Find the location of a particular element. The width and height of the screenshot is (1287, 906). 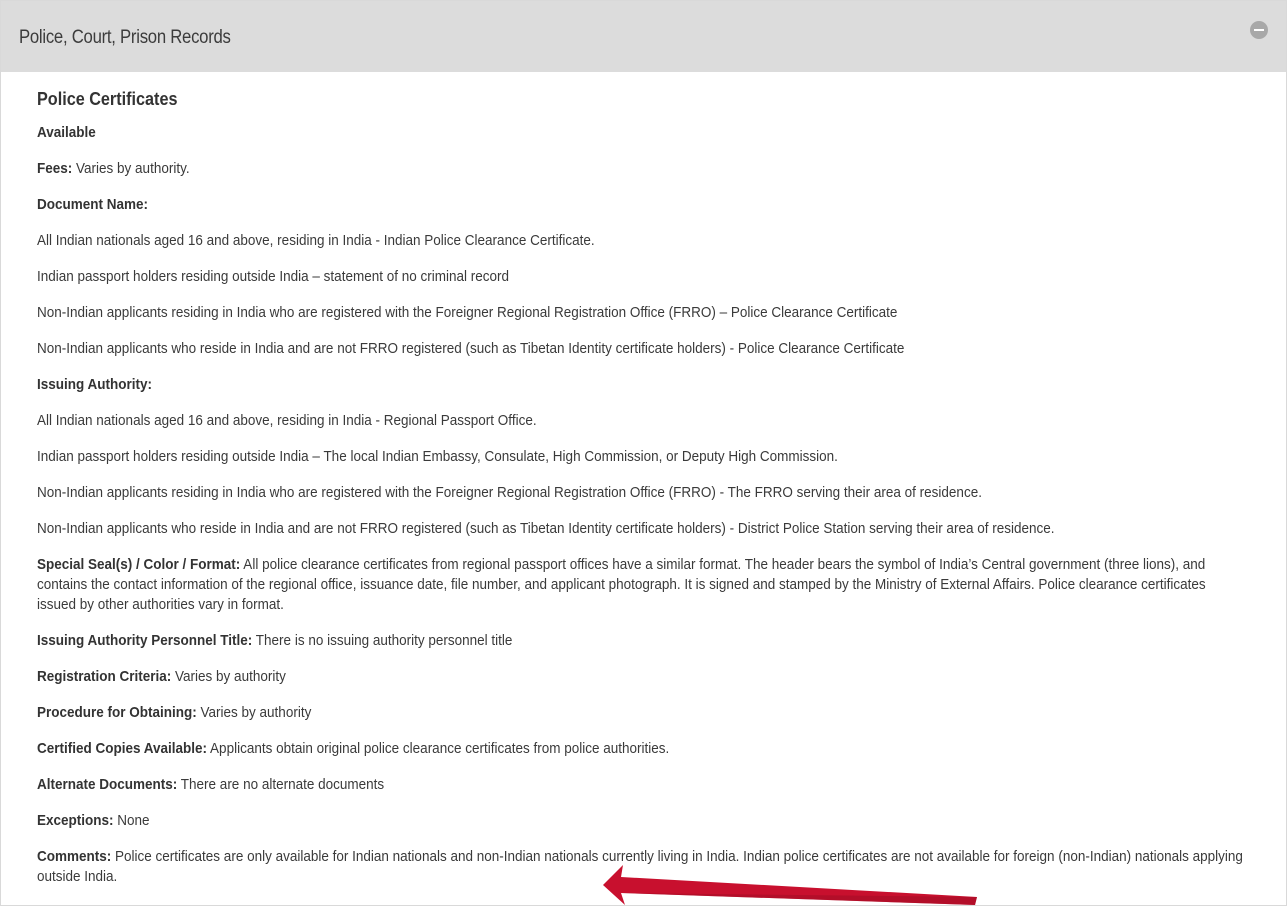

document-name-heading: Document Name: is located at coordinates (642, 205).